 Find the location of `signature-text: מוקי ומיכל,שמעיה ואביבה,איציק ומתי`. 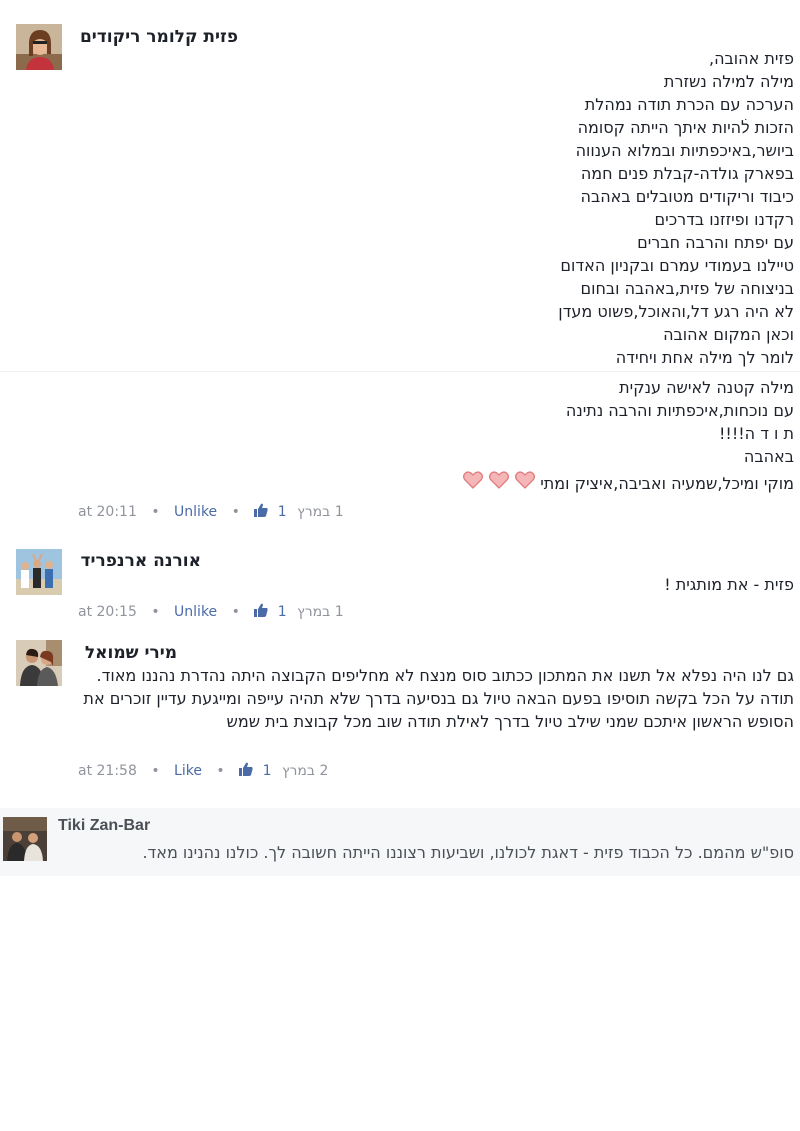

signature-text: מוקי ומיכל,שמעיה ואביבה,איציק ומתי is located at coordinates (667, 483).